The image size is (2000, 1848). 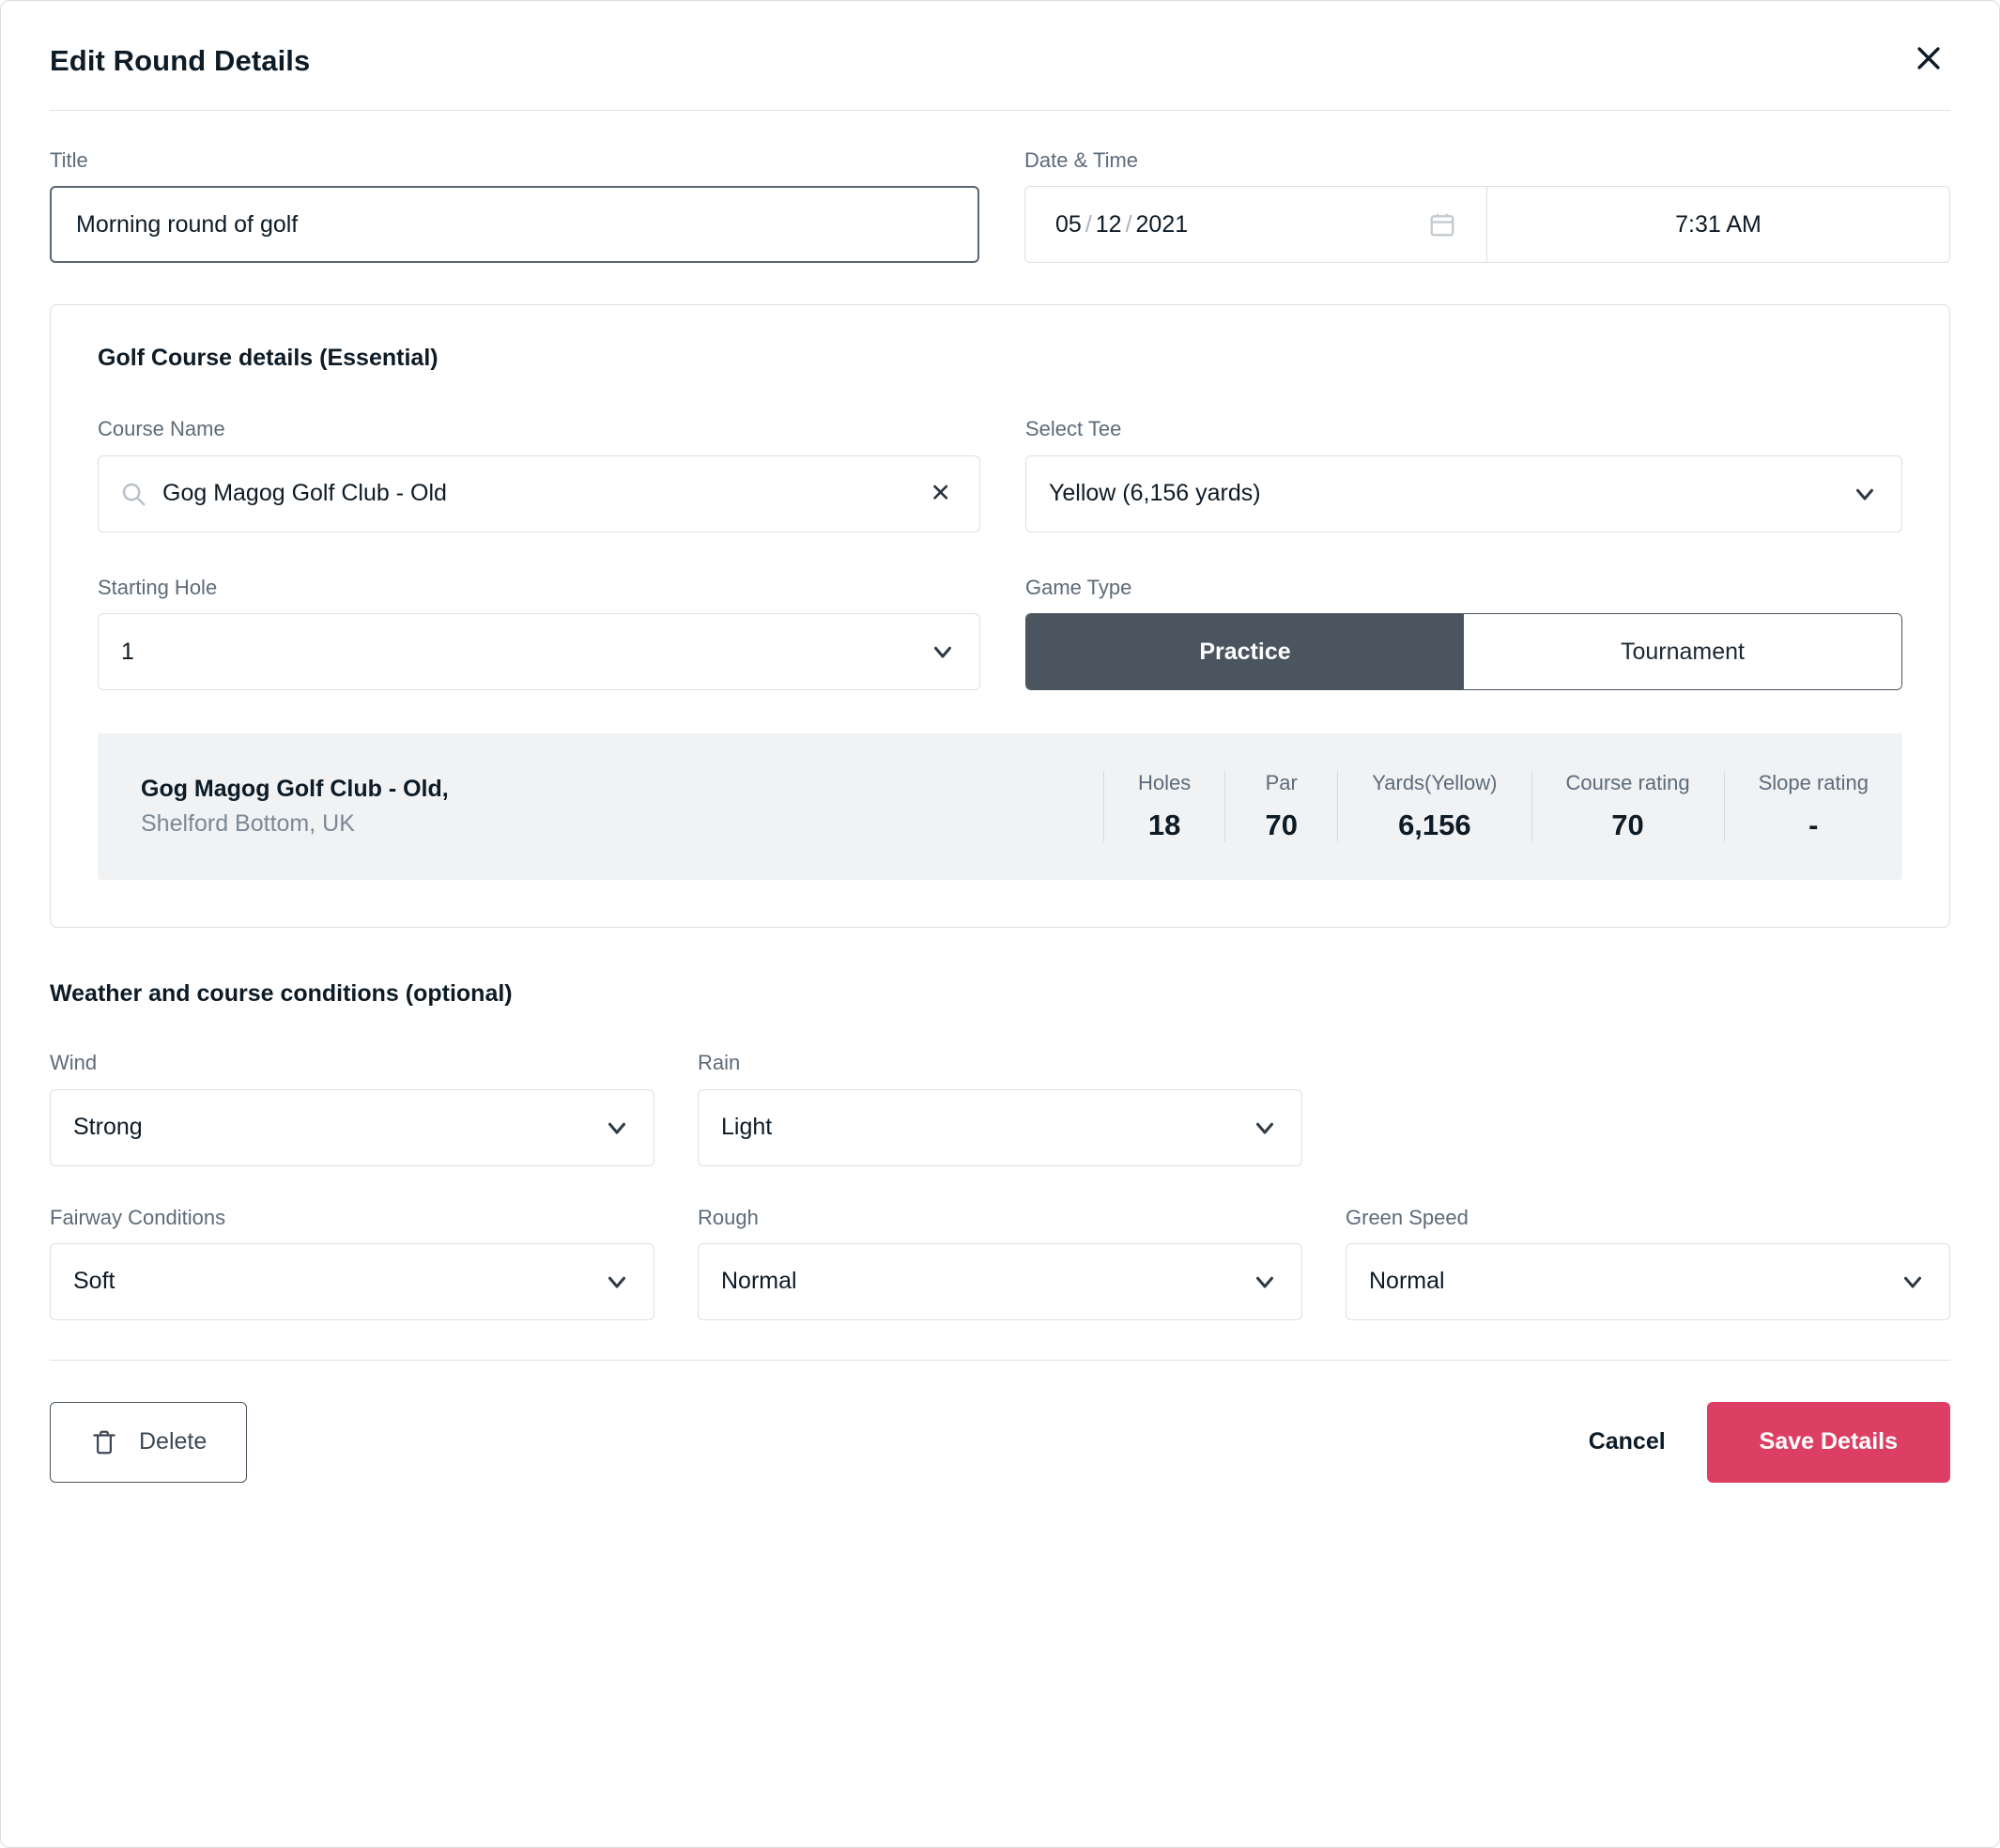 I want to click on stat-course-rating: Course rating 70, so click(x=1627, y=807).